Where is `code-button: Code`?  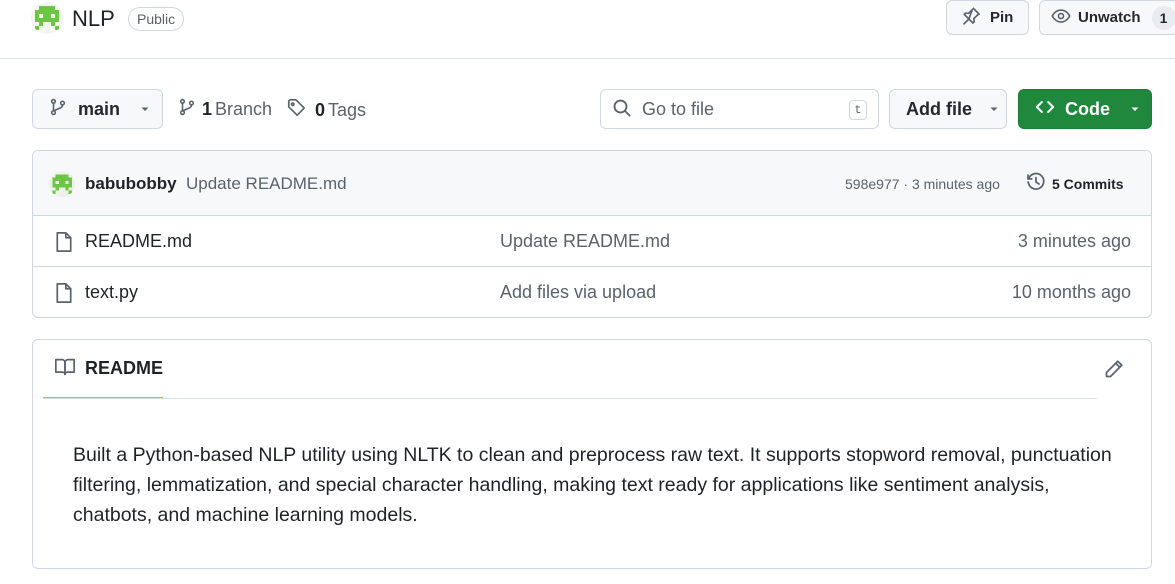
code-button: Code is located at coordinates (1085, 109).